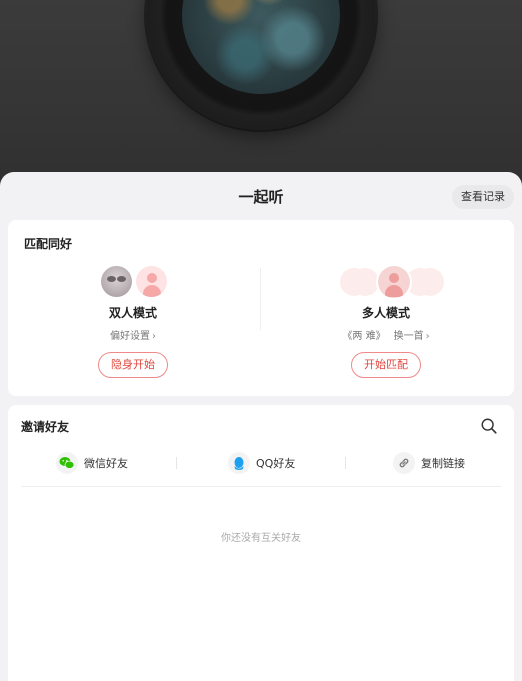  Describe the element at coordinates (443, 463) in the screenshot. I see `copy-link-label: 复制链接` at that location.